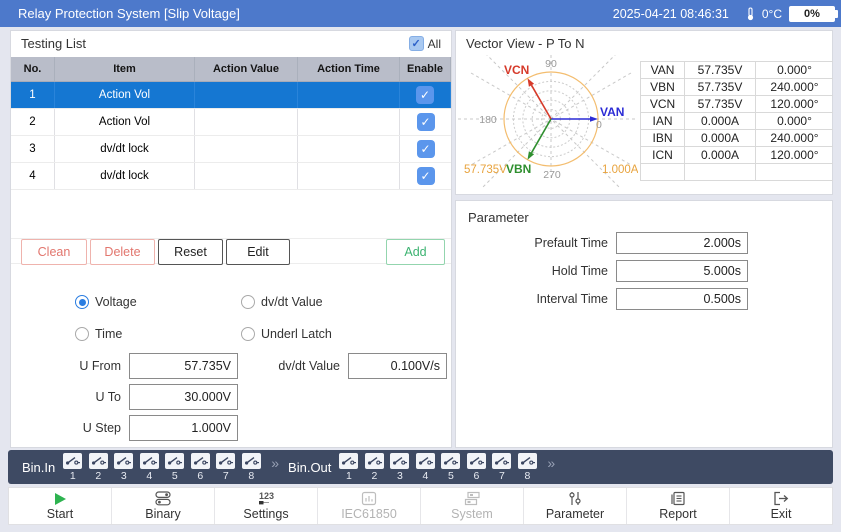 This screenshot has height=532, width=841. I want to click on bin-in-expand-chevron: », so click(275, 463).